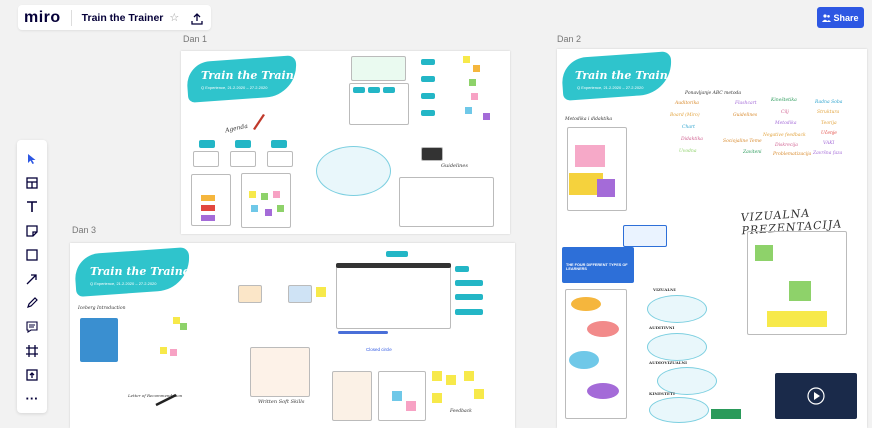  Describe the element at coordinates (32, 326) in the screenshot. I see `comment-icon` at that location.